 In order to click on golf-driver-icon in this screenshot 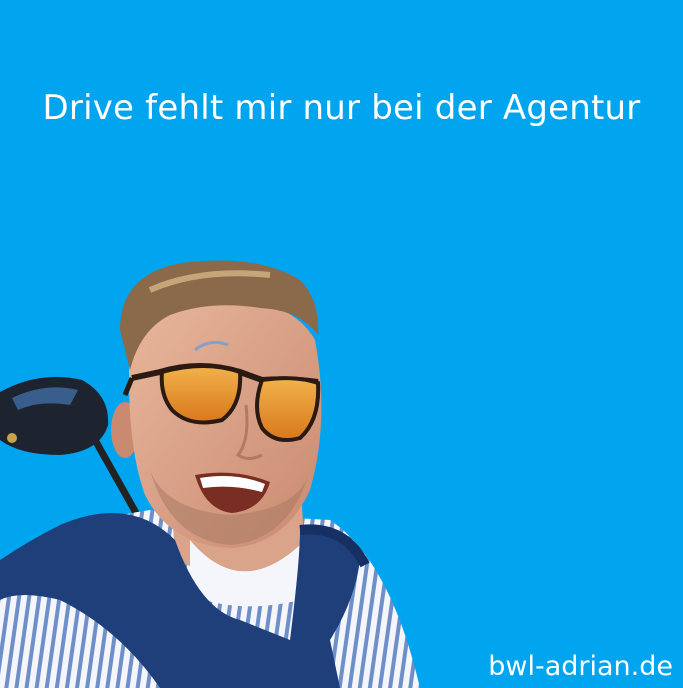, I will do `click(54, 415)`.